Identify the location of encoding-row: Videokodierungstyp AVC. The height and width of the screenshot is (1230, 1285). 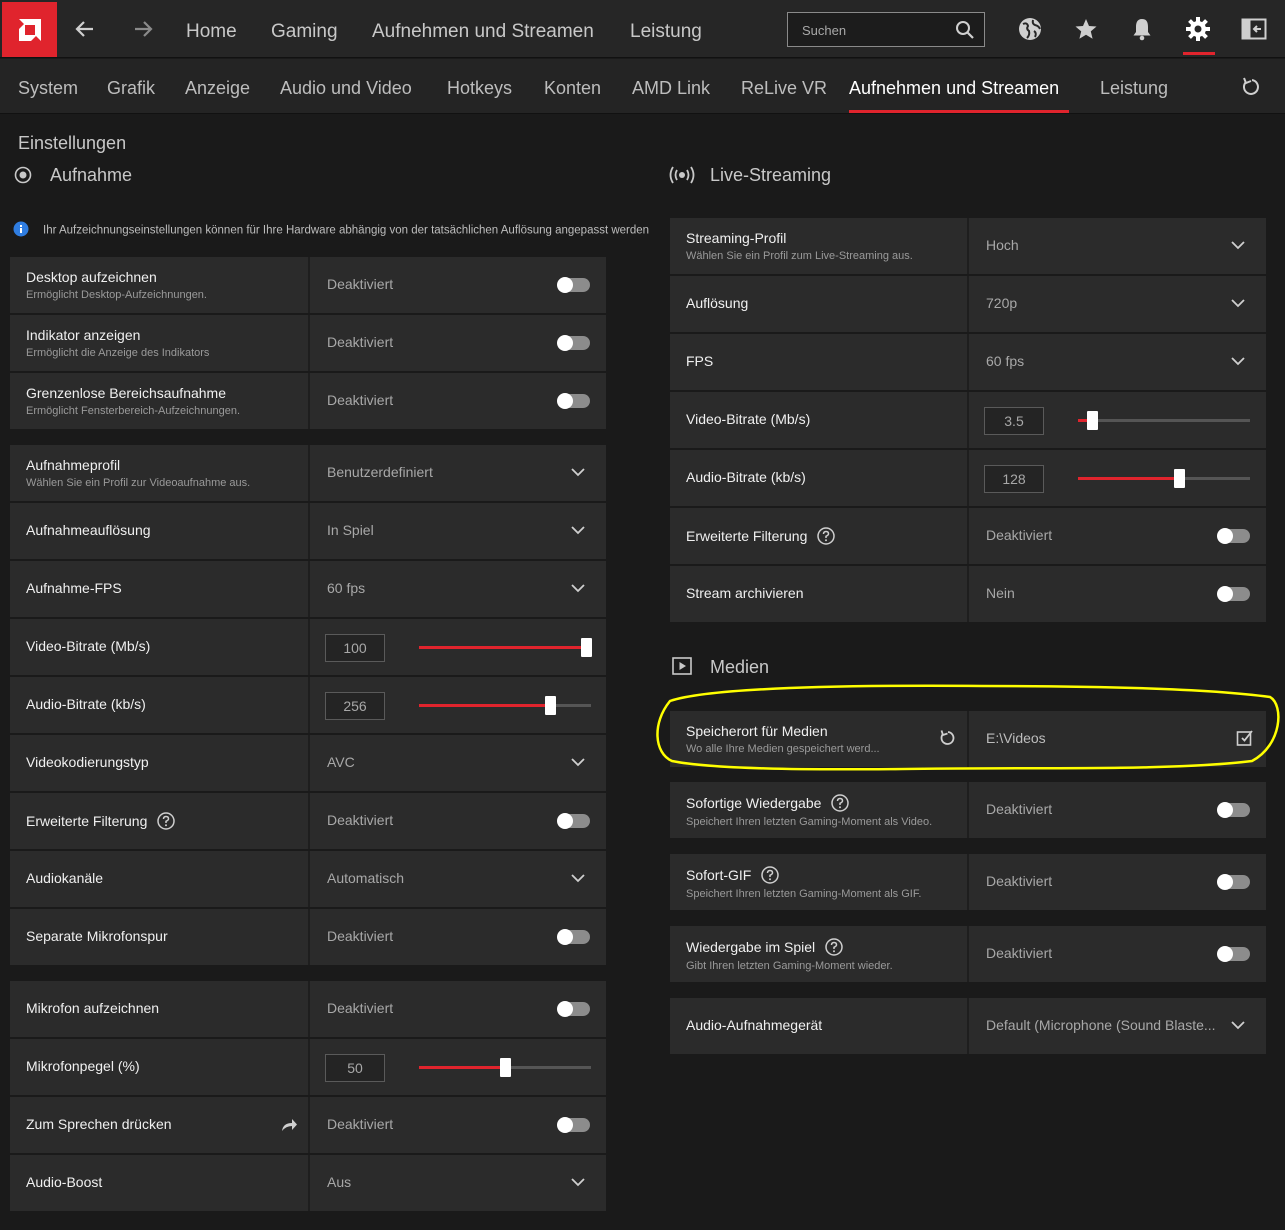
(308, 763).